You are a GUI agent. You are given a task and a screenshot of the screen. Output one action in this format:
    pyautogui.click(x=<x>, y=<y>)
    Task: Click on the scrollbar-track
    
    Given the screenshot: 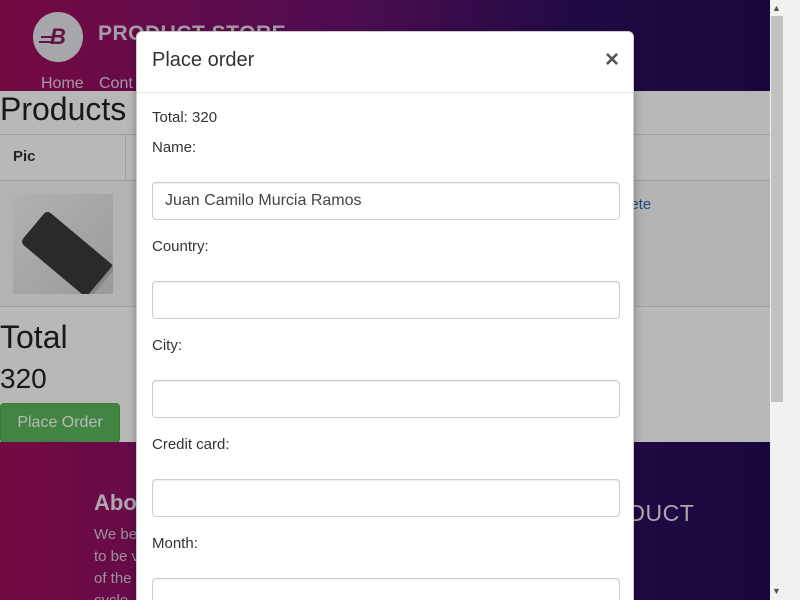 What is the action you would take?
    pyautogui.click(x=777, y=300)
    